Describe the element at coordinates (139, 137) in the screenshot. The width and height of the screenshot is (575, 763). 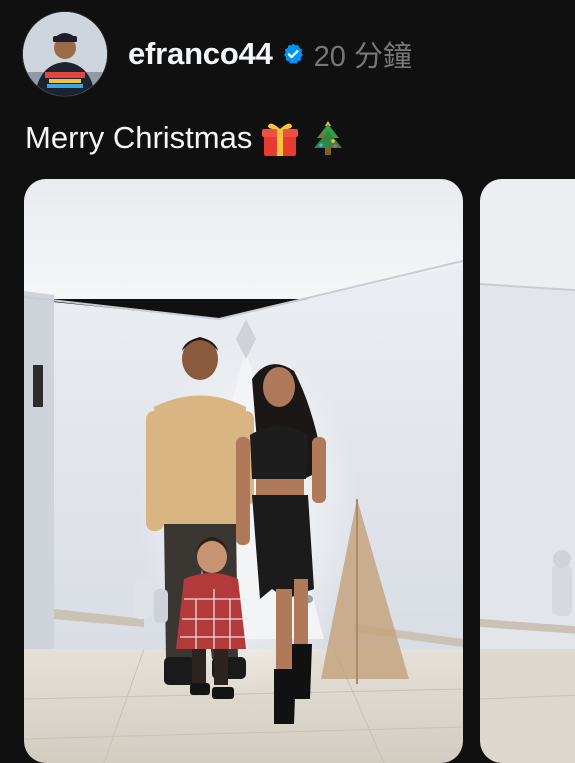
I see `caption-text: Merry Christmas` at that location.